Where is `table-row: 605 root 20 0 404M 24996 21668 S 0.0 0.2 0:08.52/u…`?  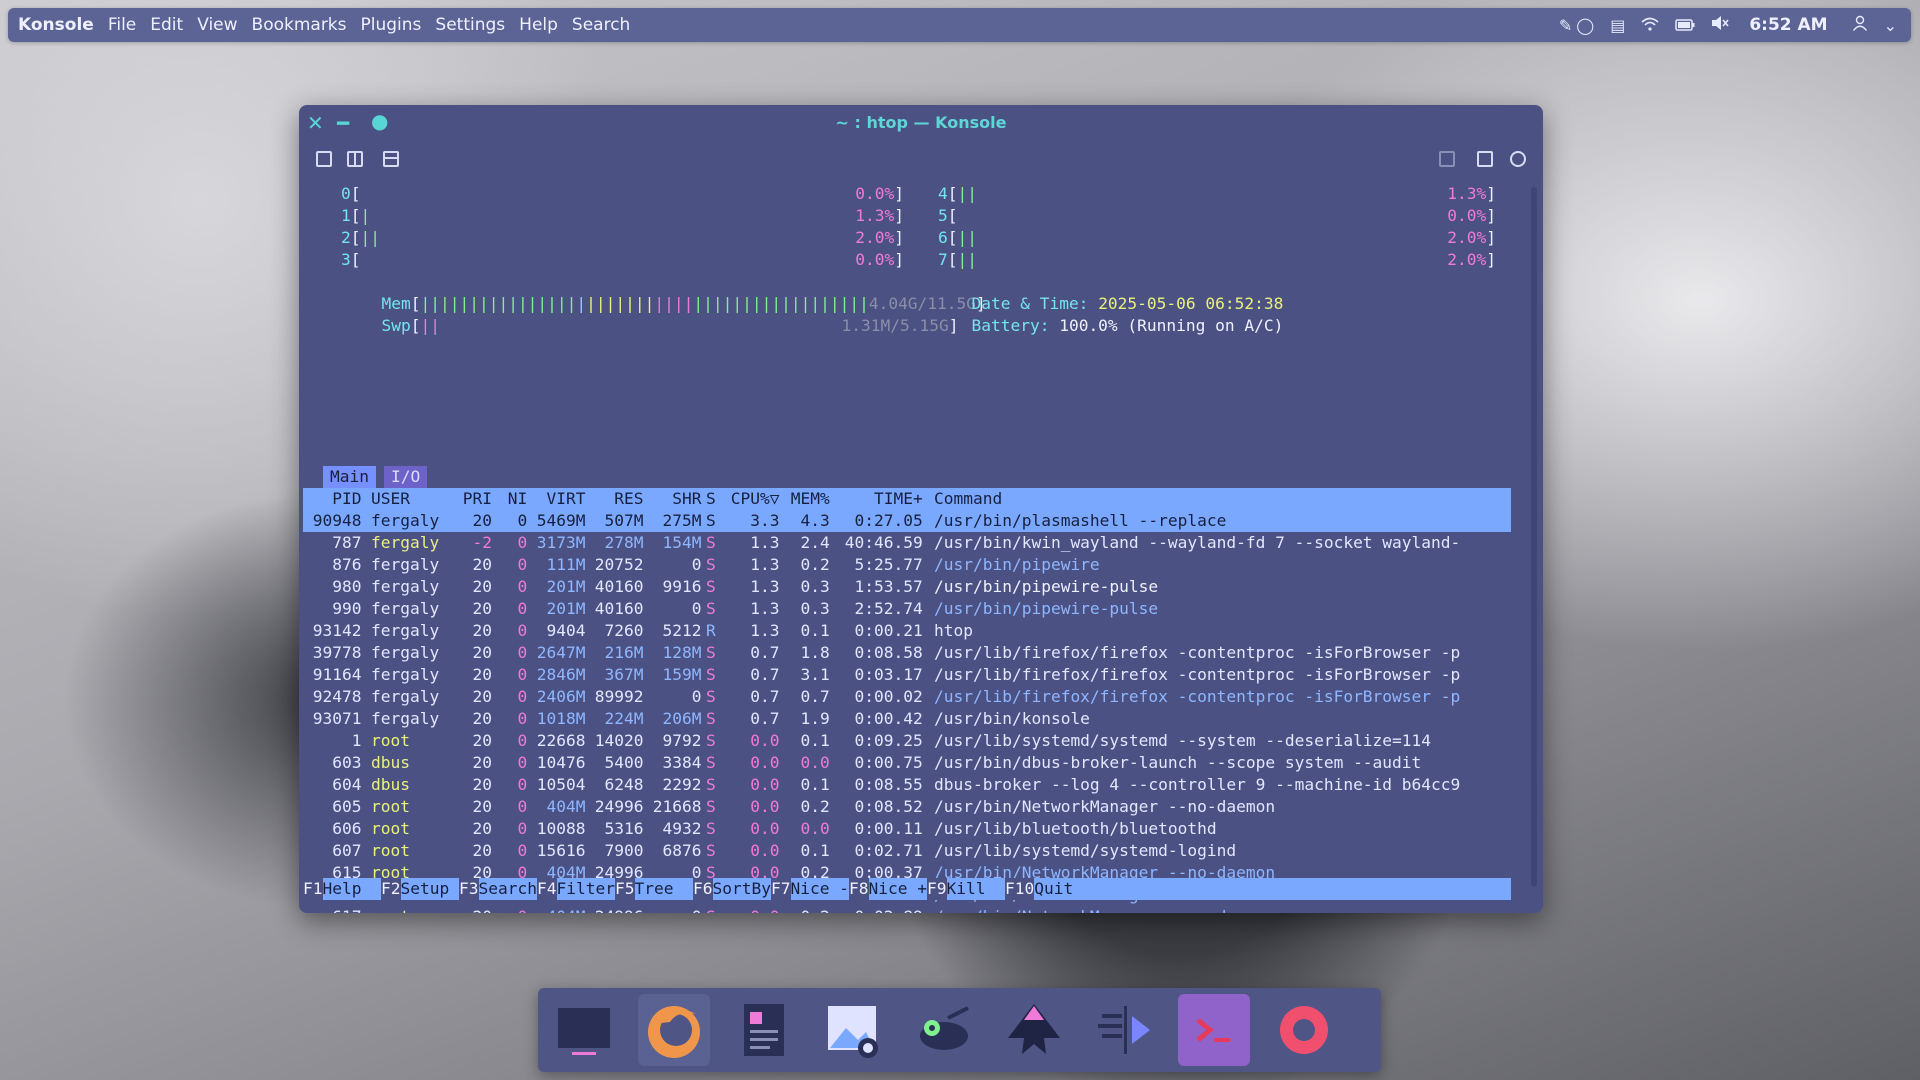
table-row: 605 root 20 0 404M 24996 21668 S 0.0 0.2 0:08.52/u… is located at coordinates (907, 807).